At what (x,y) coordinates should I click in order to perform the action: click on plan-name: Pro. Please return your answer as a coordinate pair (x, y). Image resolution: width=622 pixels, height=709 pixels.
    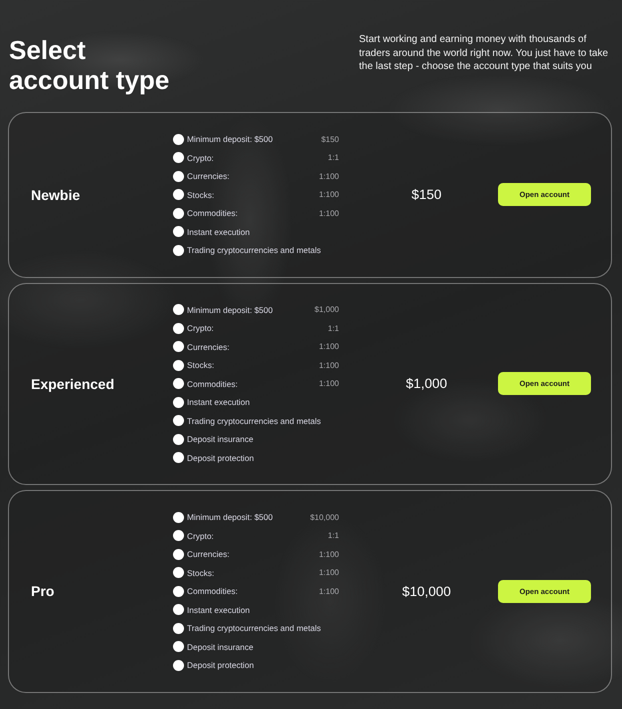
    Looking at the image, I should click on (42, 591).